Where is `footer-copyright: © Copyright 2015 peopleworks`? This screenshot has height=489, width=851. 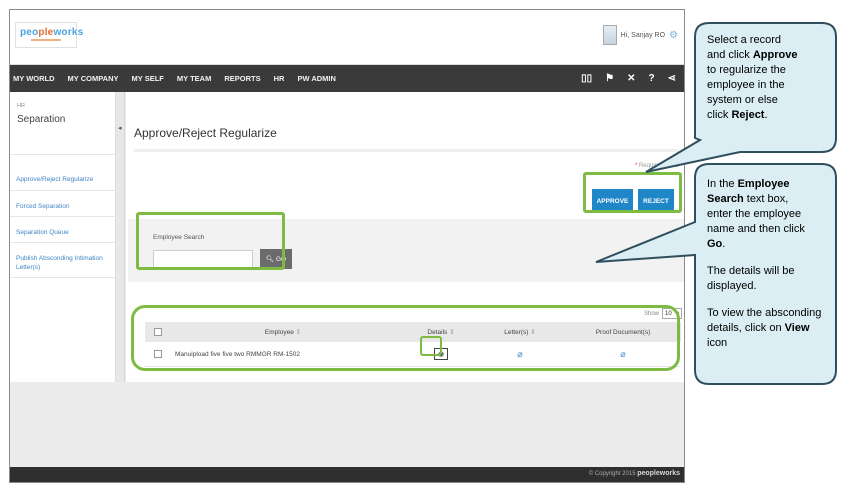
footer-copyright: © Copyright 2015 peopleworks is located at coordinates (634, 473).